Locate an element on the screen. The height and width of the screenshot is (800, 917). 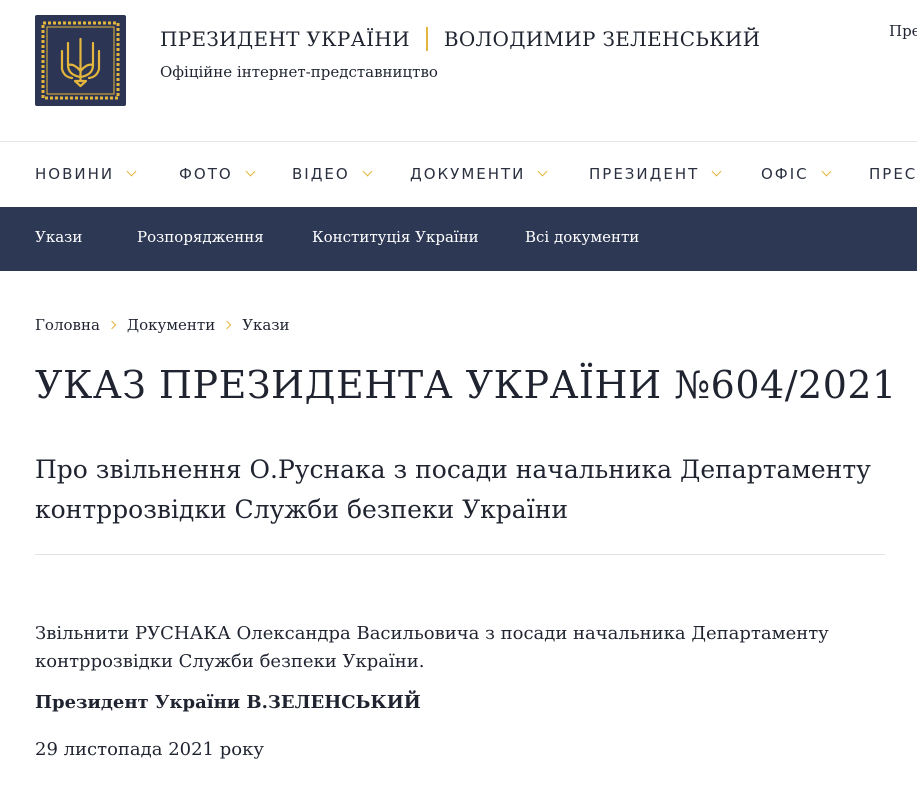
sub-nav-item-orders: Розпорядження is located at coordinates (200, 237).